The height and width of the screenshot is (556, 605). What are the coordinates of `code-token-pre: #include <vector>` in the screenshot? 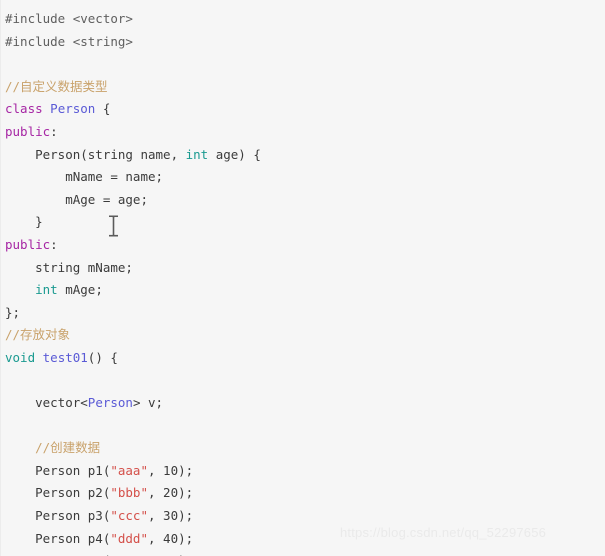 It's located at (69, 18).